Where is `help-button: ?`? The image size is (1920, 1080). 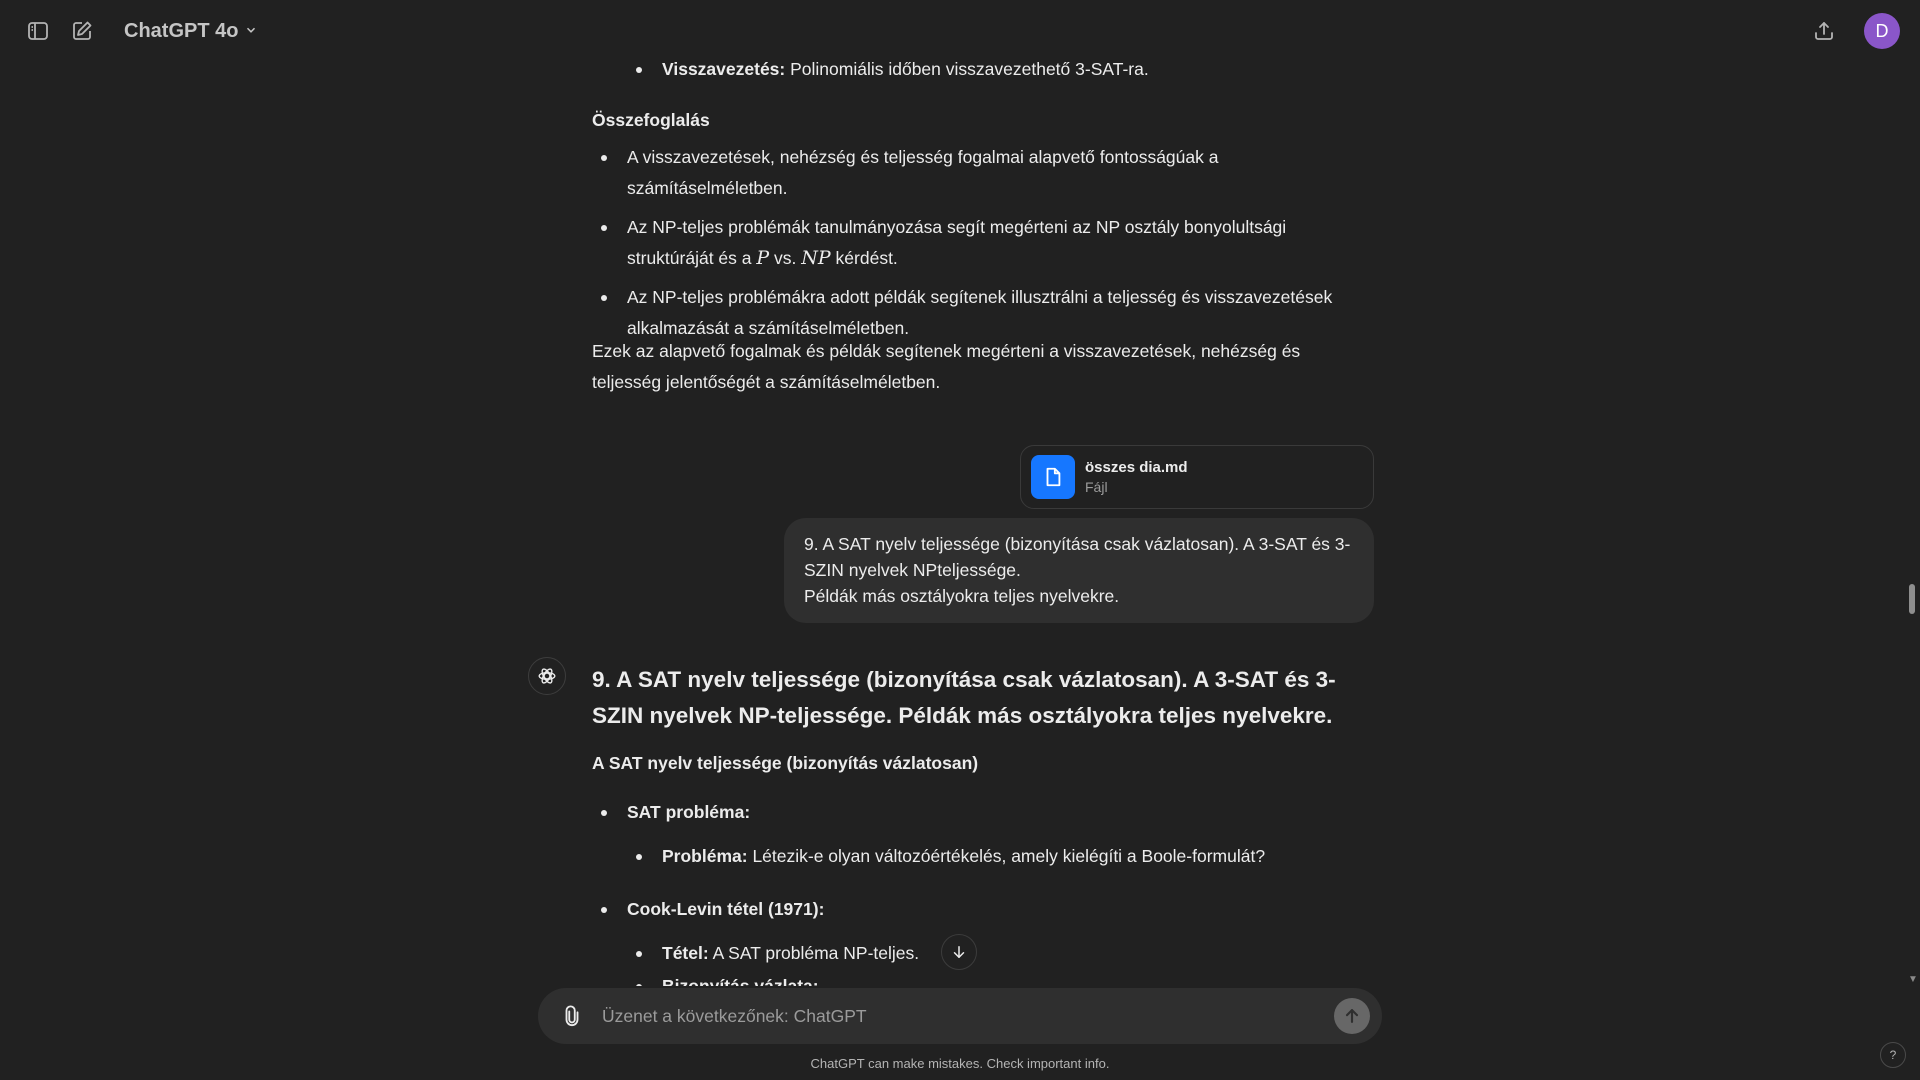 help-button: ? is located at coordinates (1893, 1055).